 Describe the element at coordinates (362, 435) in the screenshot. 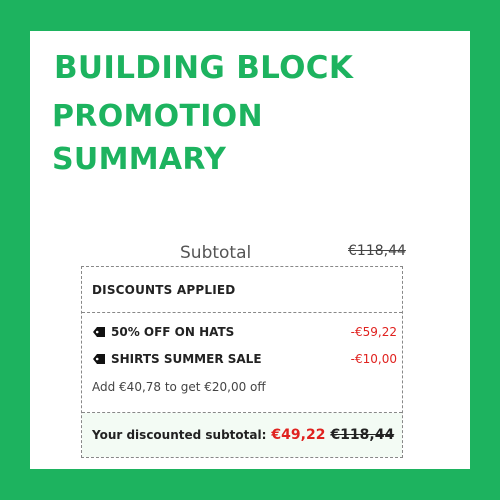

I see `original-subtotal-value: €118,44` at that location.